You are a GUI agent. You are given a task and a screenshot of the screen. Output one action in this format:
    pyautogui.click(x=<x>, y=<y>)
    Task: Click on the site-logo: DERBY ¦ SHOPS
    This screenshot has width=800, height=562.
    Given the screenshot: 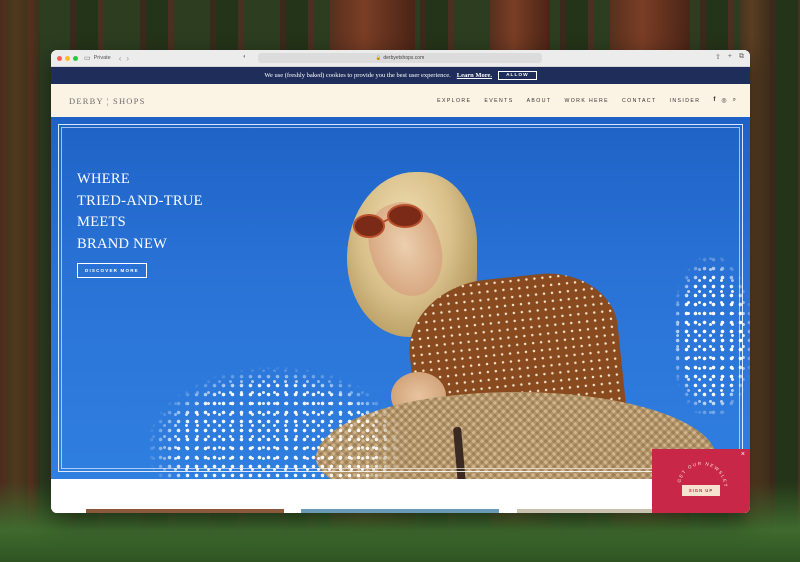 What is the action you would take?
    pyautogui.click(x=107, y=101)
    